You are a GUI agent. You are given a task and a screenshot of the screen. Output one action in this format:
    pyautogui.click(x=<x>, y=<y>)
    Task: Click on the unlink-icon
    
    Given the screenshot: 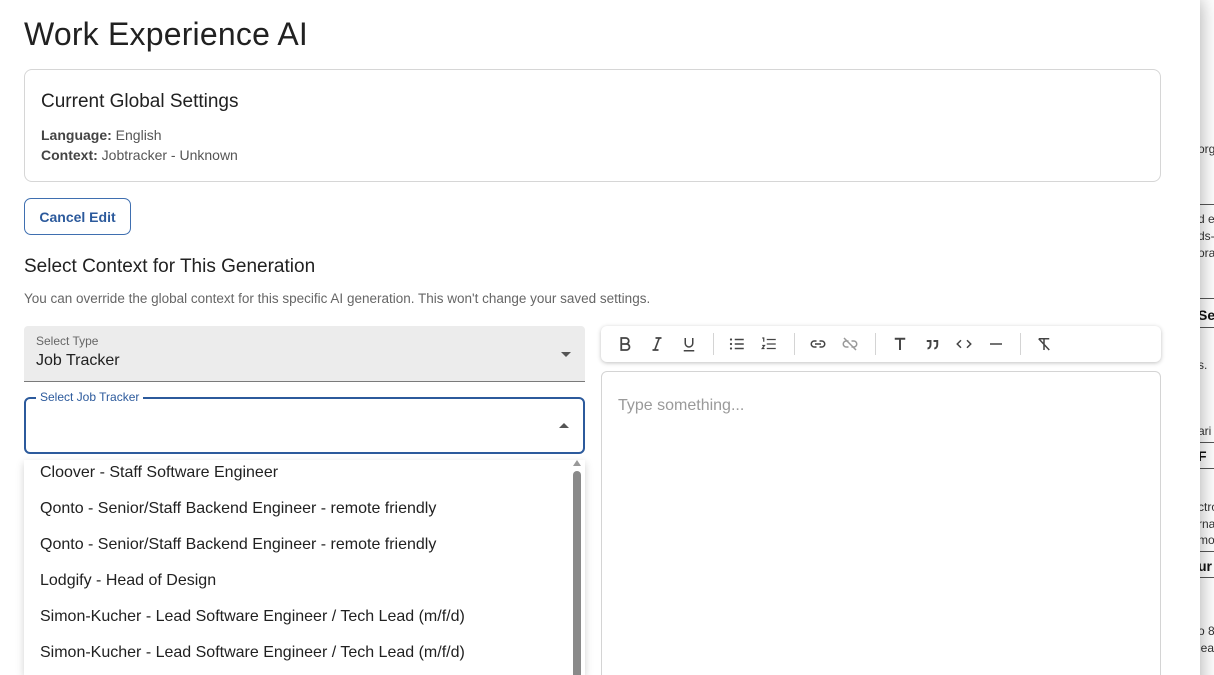 What is the action you would take?
    pyautogui.click(x=850, y=344)
    